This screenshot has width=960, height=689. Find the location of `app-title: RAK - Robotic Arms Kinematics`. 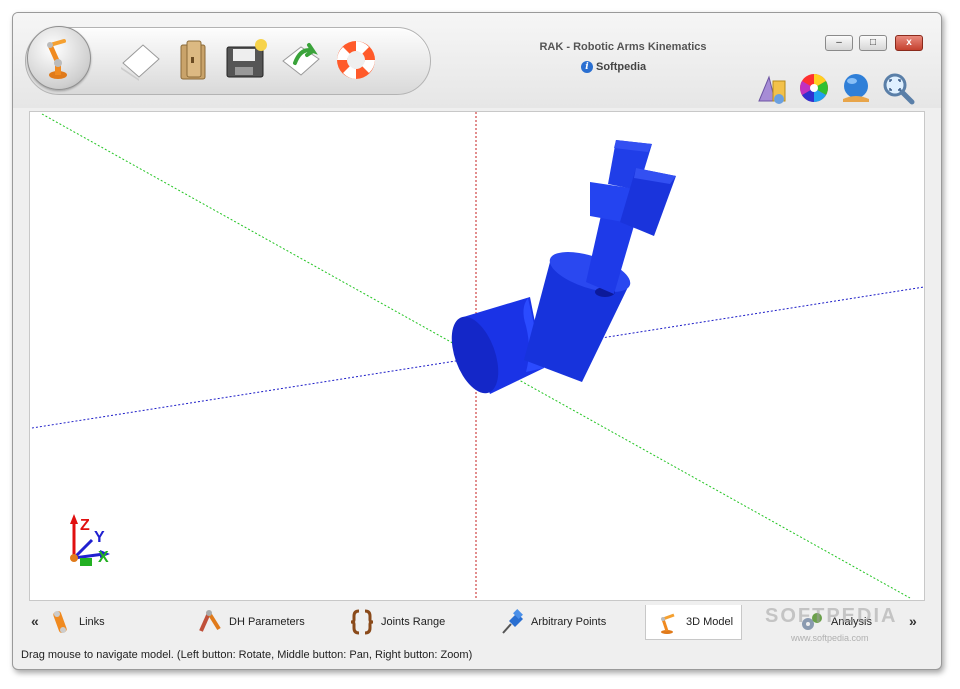

app-title: RAK - Robotic Arms Kinematics is located at coordinates (623, 47).